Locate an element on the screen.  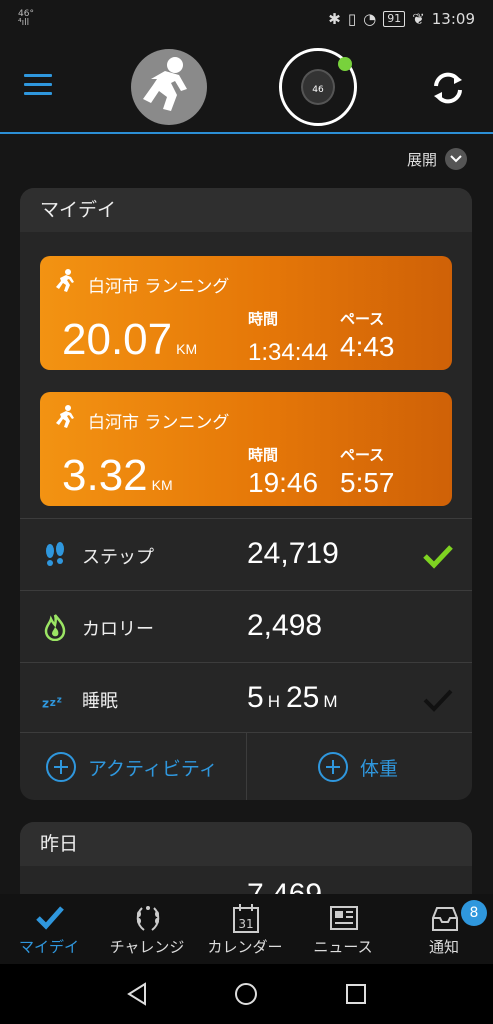
pace-value: 4:43 is located at coordinates (367, 346).